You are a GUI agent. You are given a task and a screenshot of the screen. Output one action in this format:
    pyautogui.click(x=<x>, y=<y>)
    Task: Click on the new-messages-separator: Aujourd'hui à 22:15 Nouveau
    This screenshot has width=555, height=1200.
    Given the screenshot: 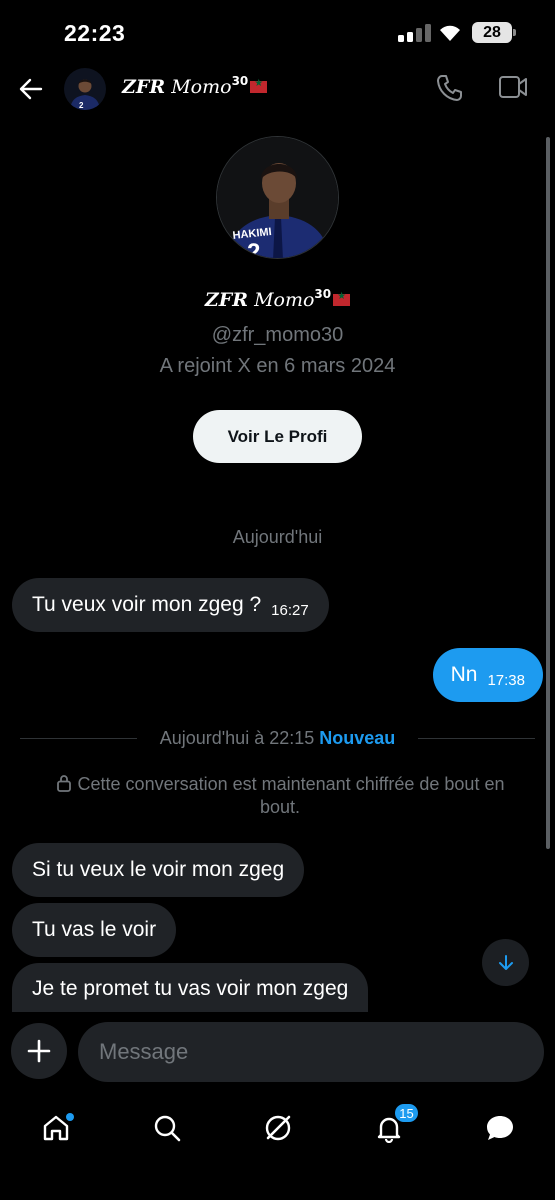 What is the action you would take?
    pyautogui.click(x=277, y=739)
    